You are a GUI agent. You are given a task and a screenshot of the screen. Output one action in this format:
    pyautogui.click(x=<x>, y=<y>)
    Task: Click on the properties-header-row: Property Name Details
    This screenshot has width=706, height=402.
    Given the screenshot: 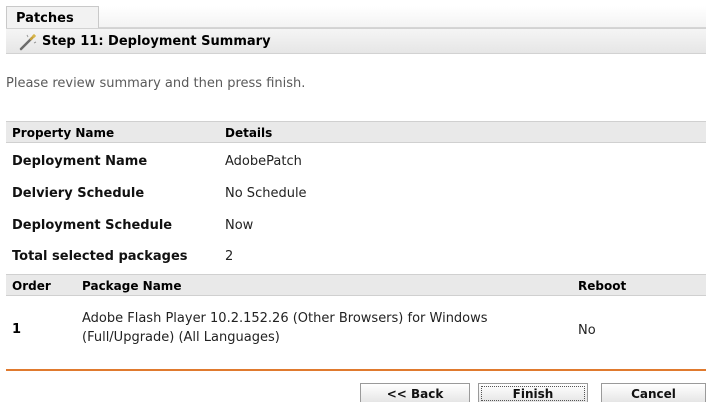 What is the action you would take?
    pyautogui.click(x=356, y=132)
    